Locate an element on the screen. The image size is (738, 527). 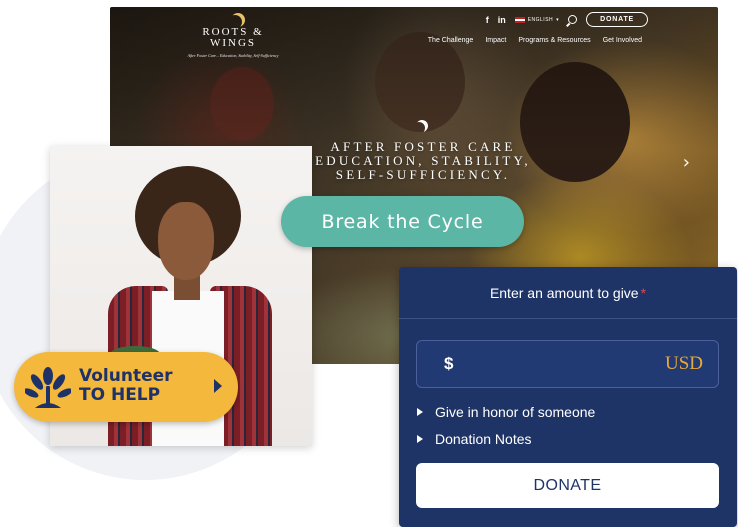
currency-symbol: $ is located at coordinates (449, 363).